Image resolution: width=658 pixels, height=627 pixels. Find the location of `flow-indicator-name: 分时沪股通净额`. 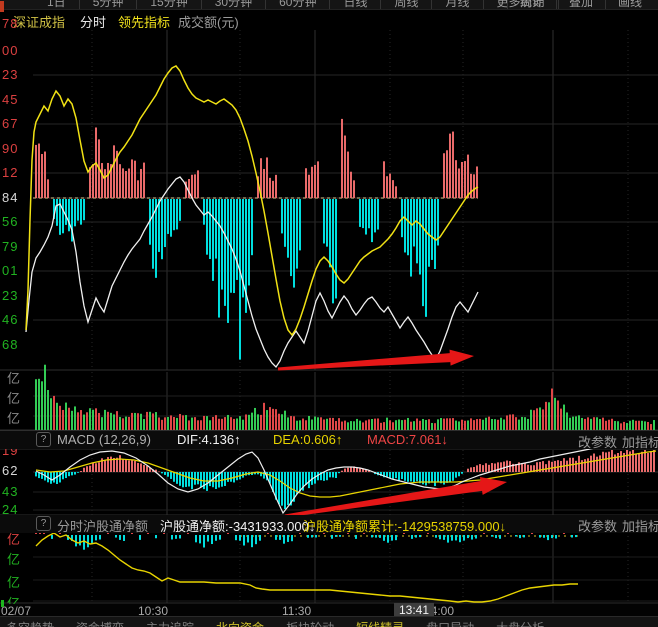

flow-indicator-name: 分时沪股通净额 is located at coordinates (102, 525).